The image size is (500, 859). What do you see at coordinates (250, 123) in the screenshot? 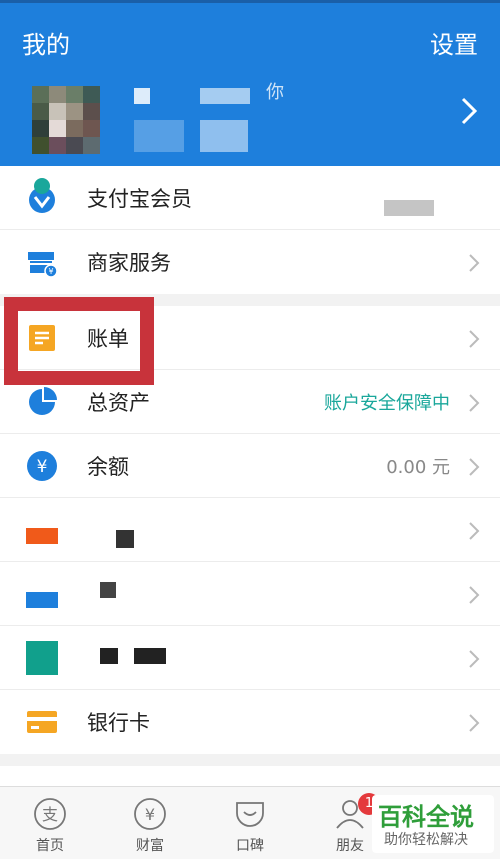
I see `profile-card: 你` at bounding box center [250, 123].